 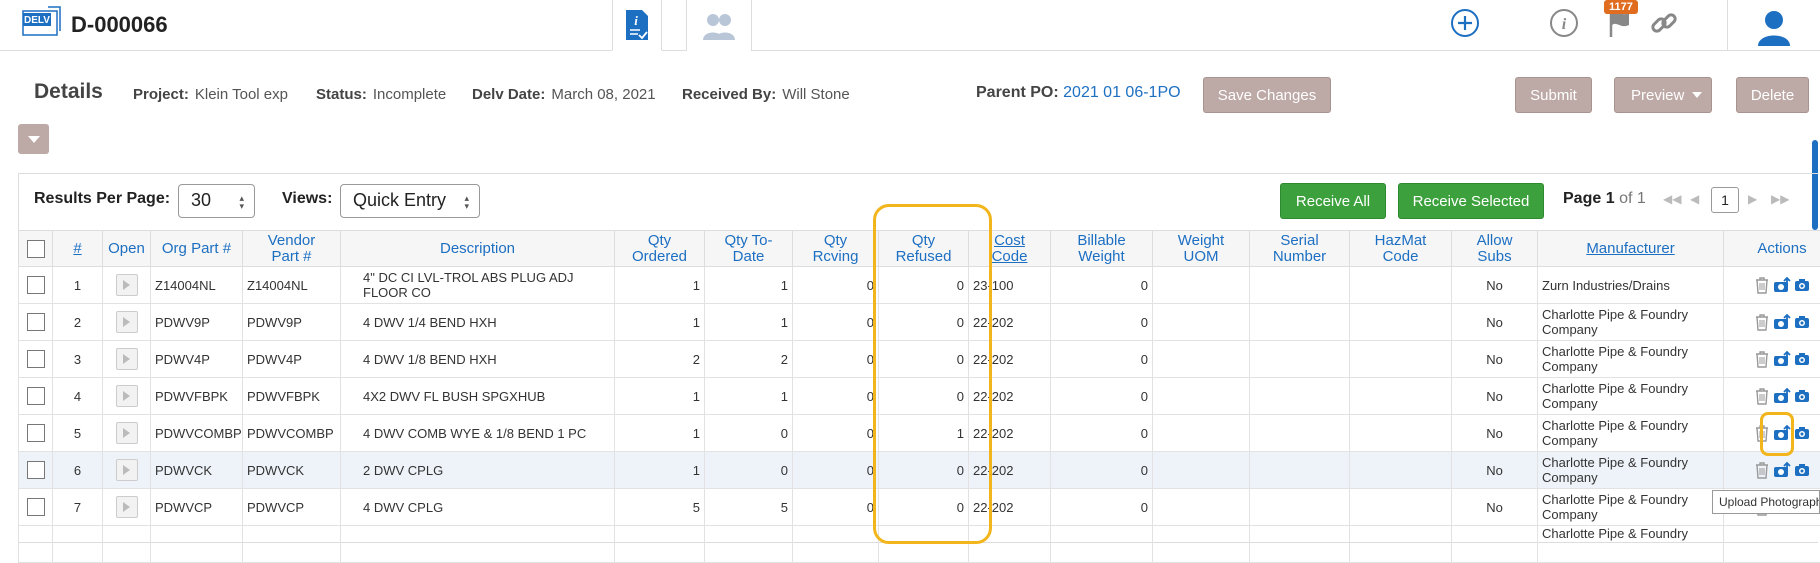 What do you see at coordinates (33, 139) in the screenshot?
I see `collapse-toggle-button` at bounding box center [33, 139].